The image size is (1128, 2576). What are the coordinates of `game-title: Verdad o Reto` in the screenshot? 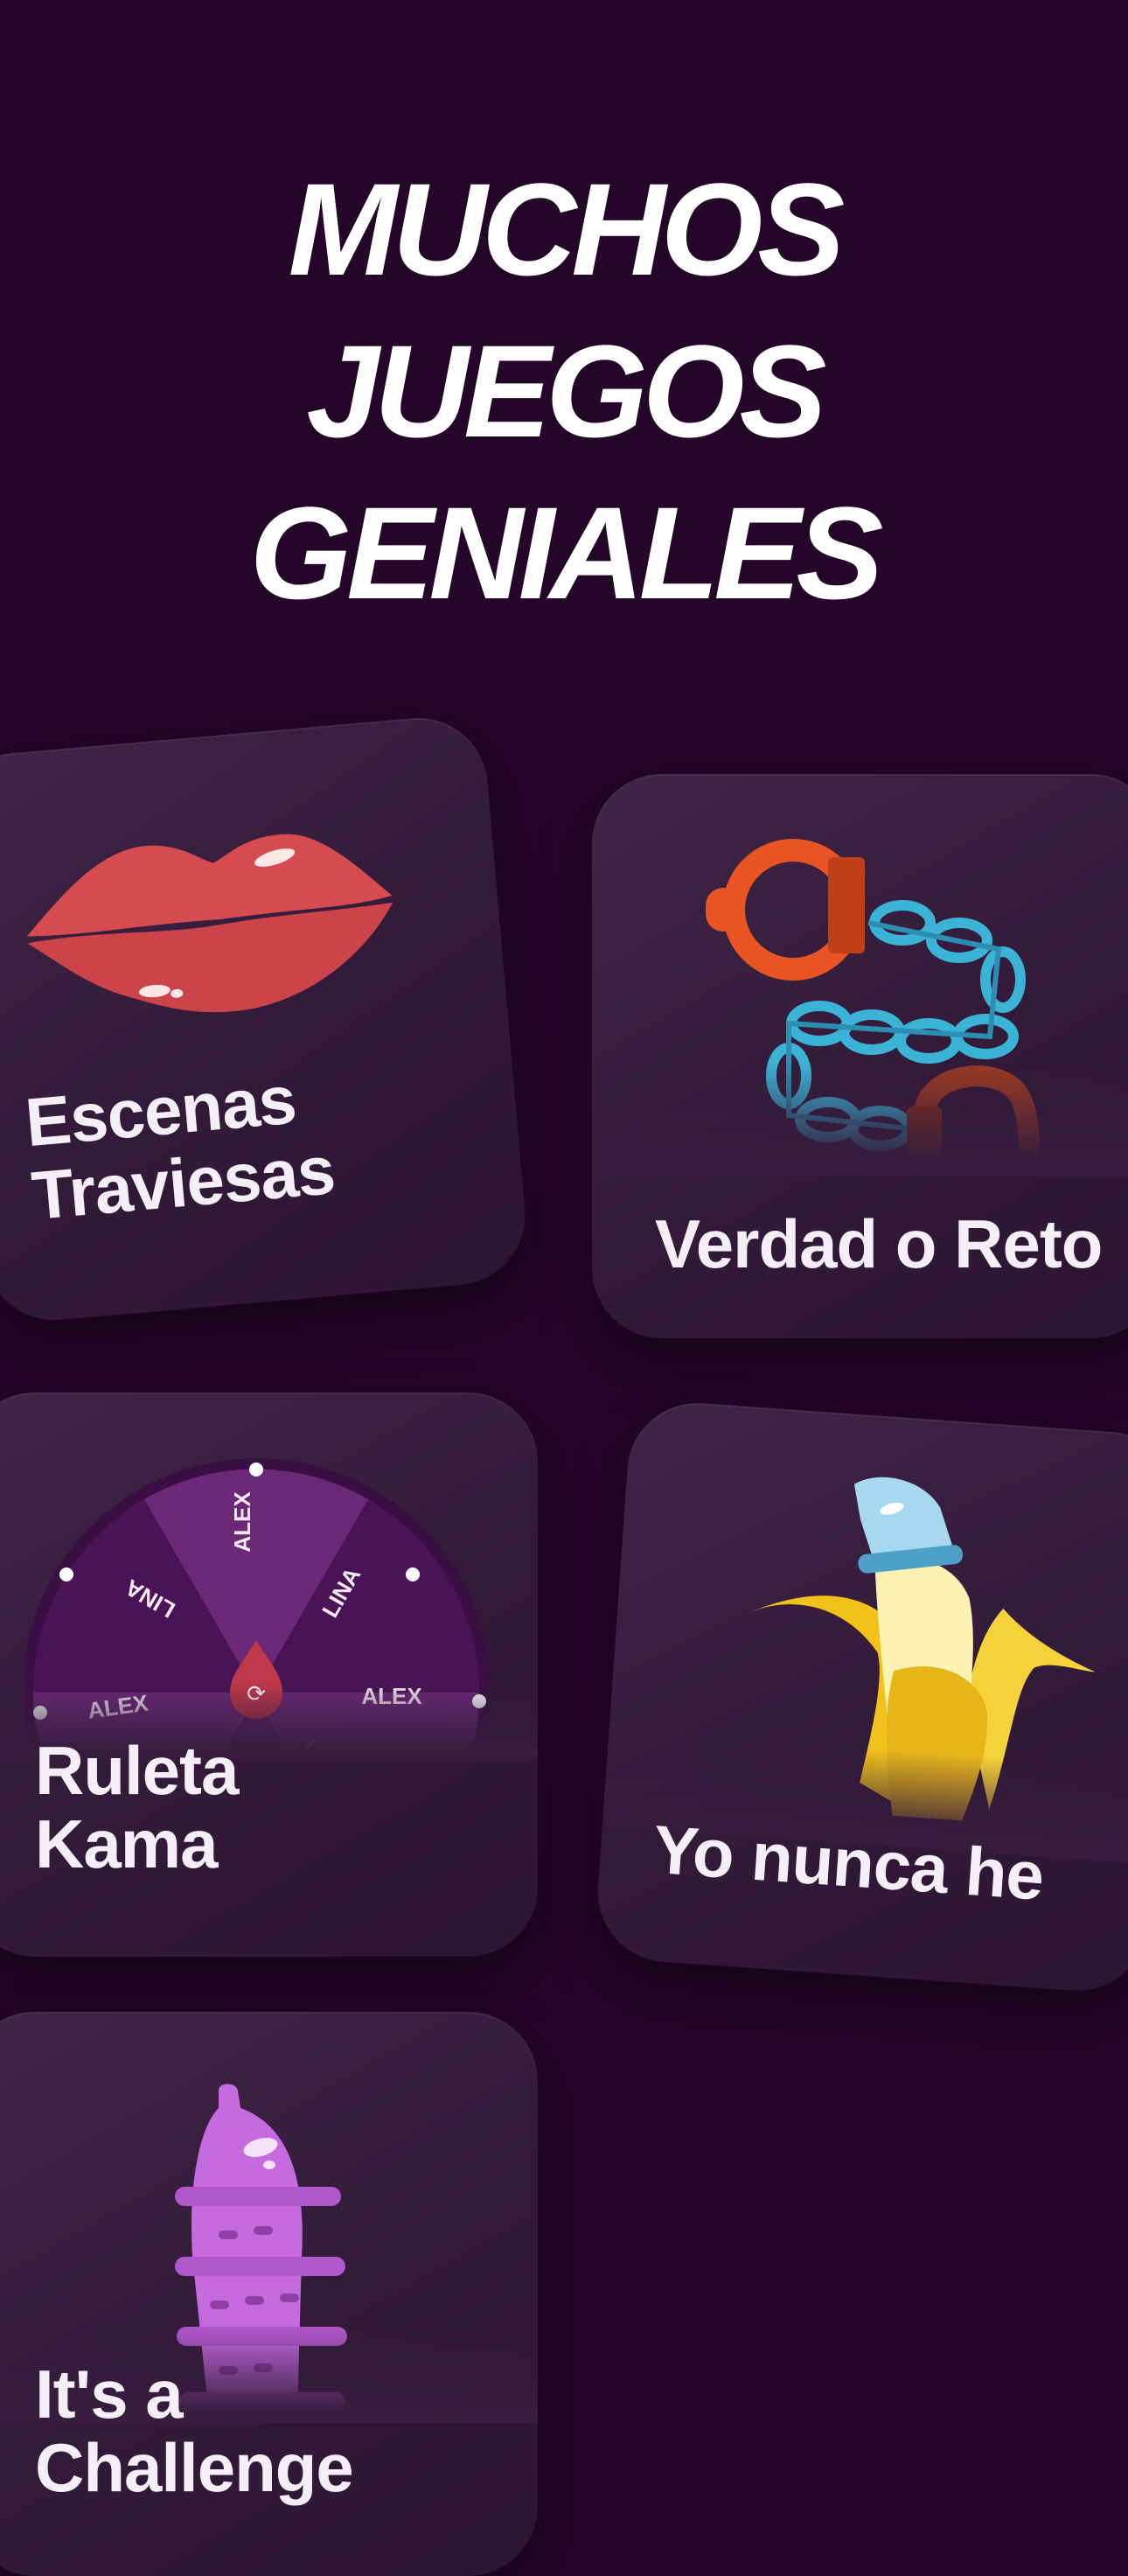 It's located at (879, 1243).